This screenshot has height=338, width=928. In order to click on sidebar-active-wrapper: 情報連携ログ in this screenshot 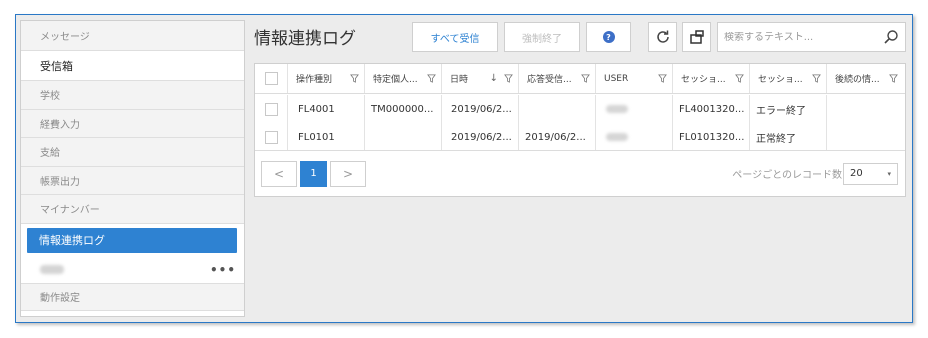, I will do `click(132, 240)`.